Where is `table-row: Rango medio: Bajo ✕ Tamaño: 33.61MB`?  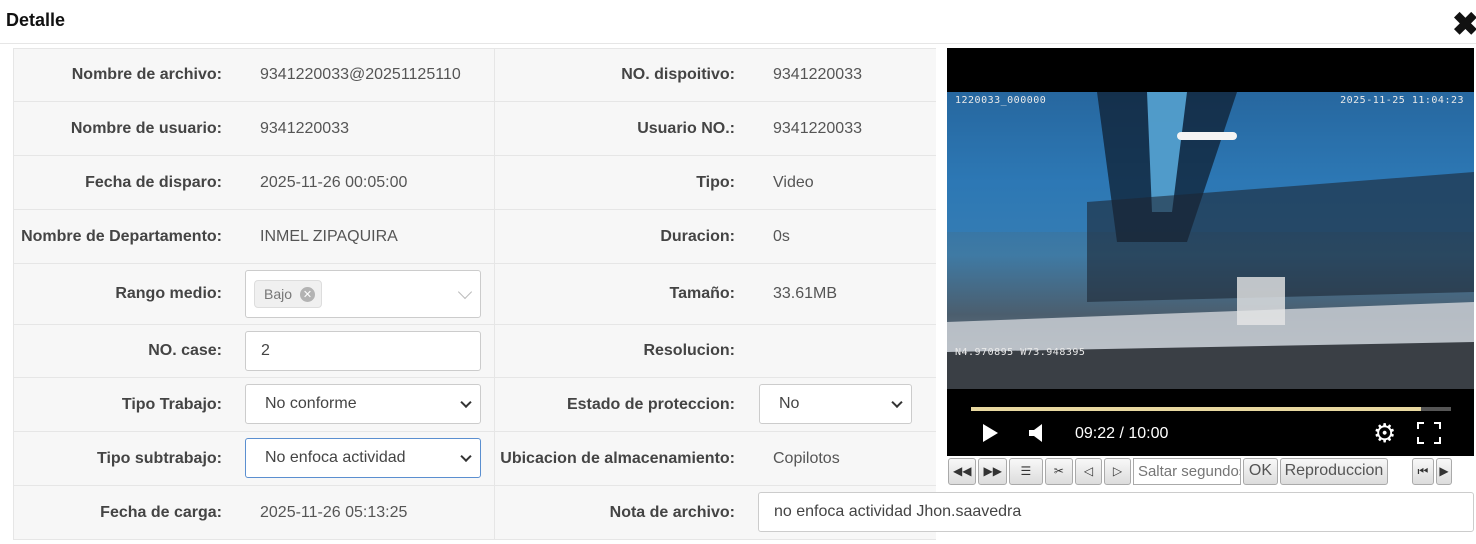
table-row: Rango medio: Bajo ✕ Tamaño: 33.61MB is located at coordinates (475, 294).